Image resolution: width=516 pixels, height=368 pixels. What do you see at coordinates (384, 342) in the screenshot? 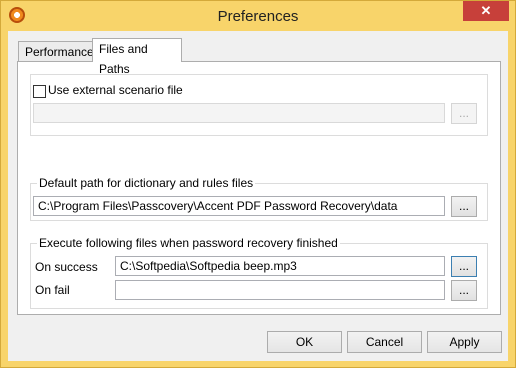
I see `cancel-button: Cancel` at bounding box center [384, 342].